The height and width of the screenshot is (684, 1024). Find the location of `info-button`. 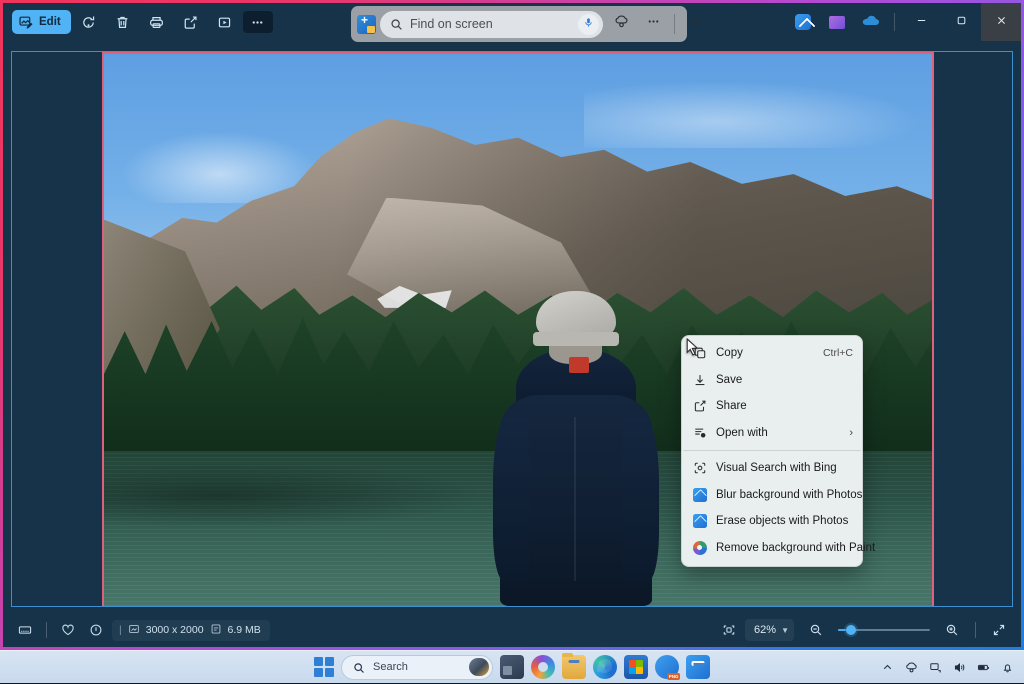

info-button is located at coordinates (96, 630).